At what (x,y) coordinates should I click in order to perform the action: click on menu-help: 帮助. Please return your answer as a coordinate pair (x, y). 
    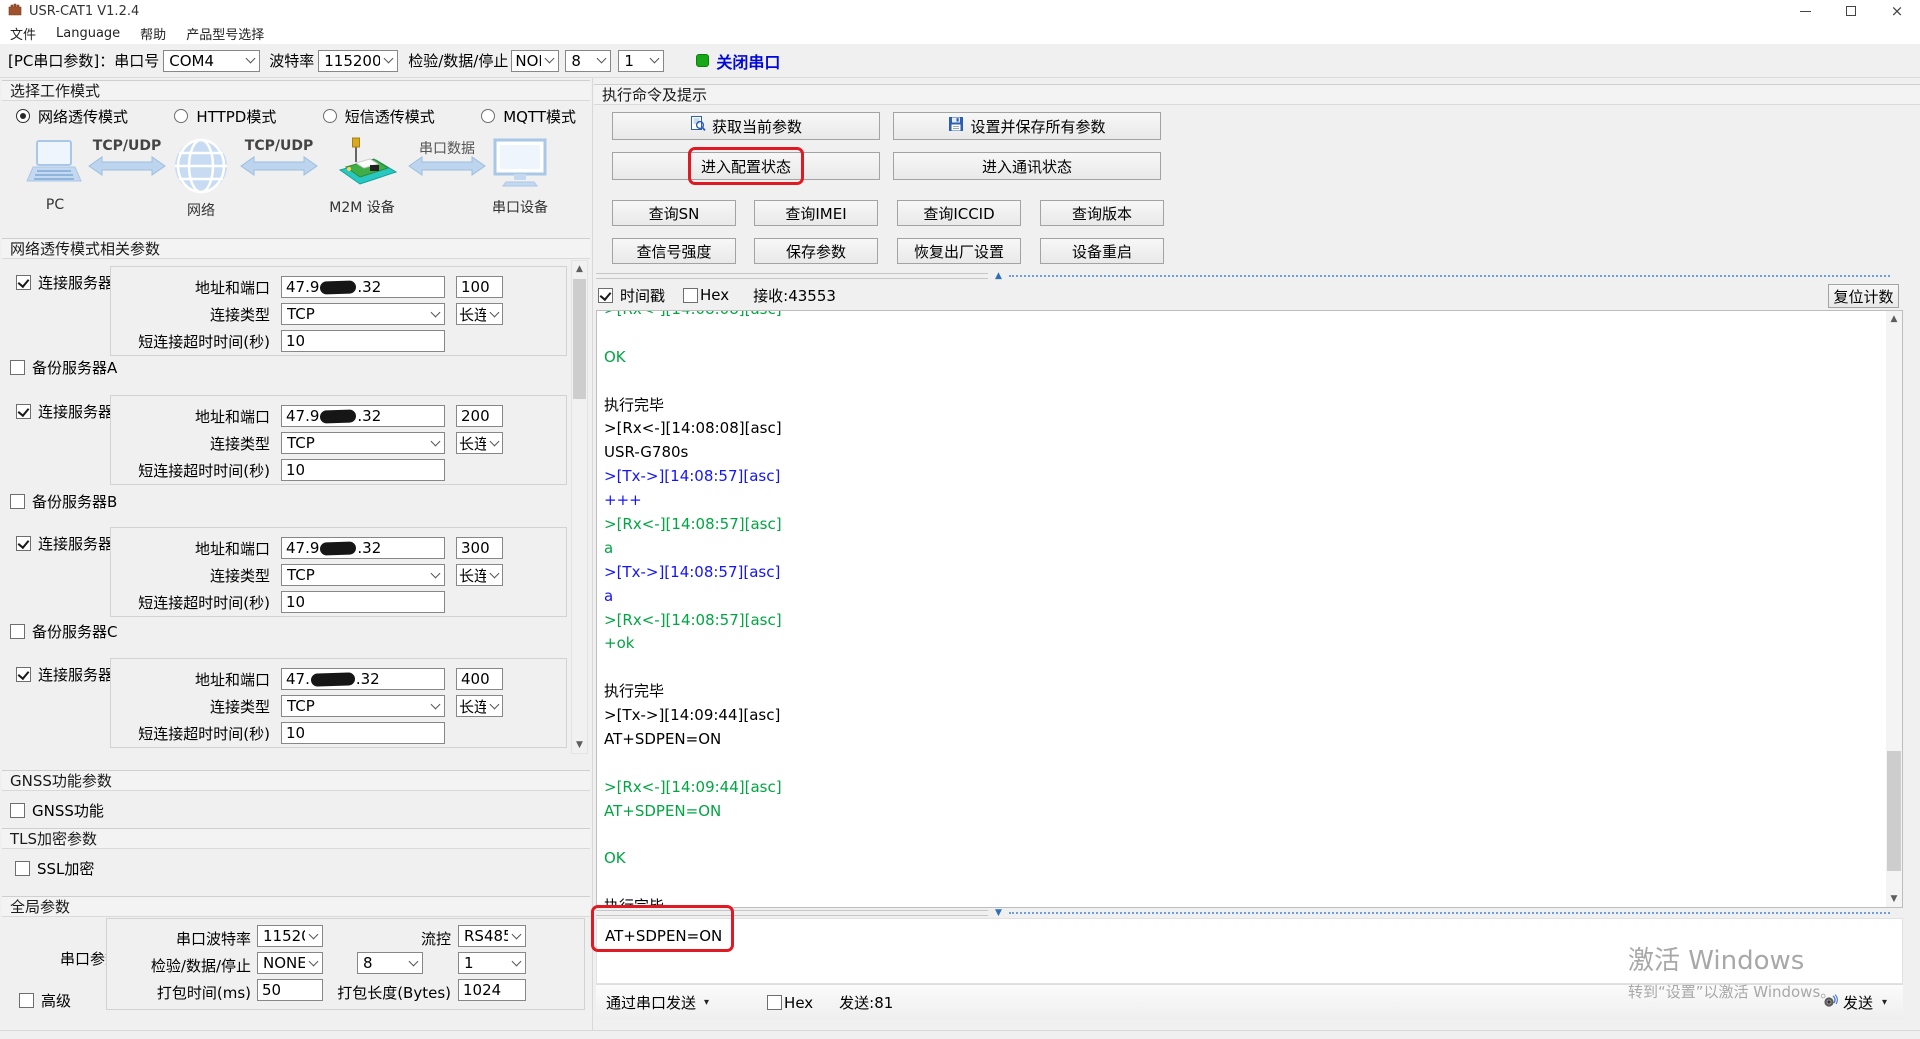
    Looking at the image, I should click on (153, 33).